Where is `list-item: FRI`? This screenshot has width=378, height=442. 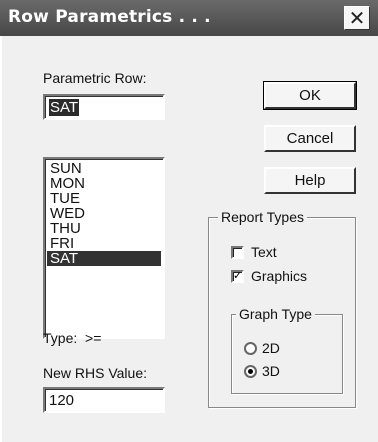
list-item: FRI is located at coordinates (104, 243).